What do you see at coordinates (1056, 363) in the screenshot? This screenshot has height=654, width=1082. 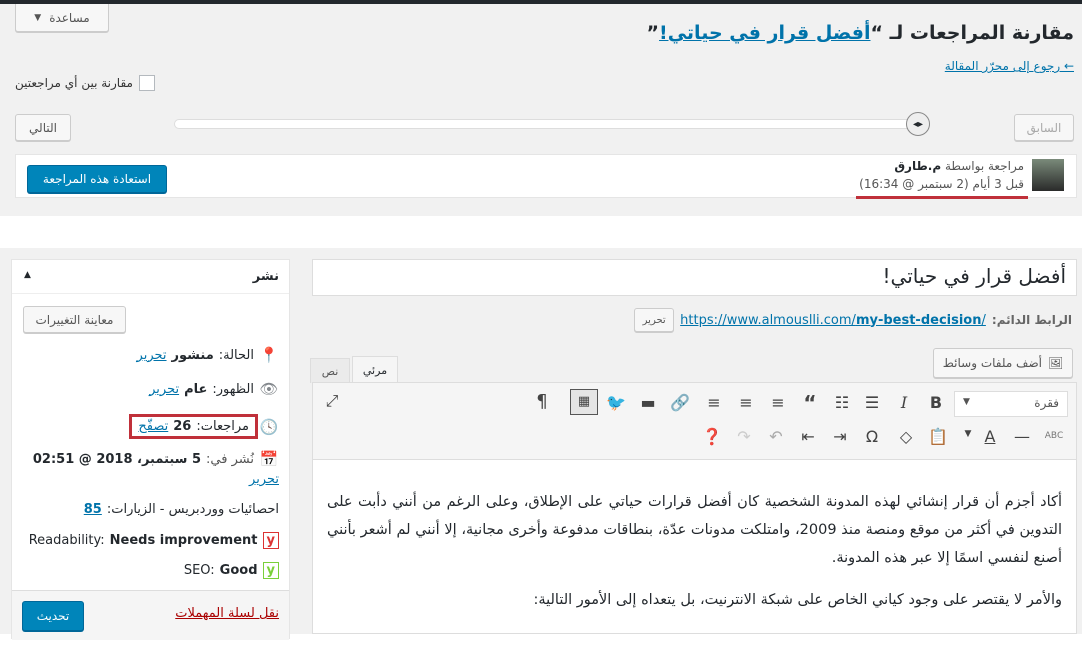 I see `media-icon: 🖼` at bounding box center [1056, 363].